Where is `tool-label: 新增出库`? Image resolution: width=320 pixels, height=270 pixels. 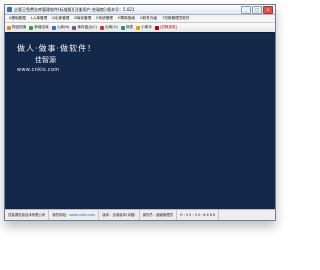
tool-label: 新增出库 is located at coordinates (41, 27).